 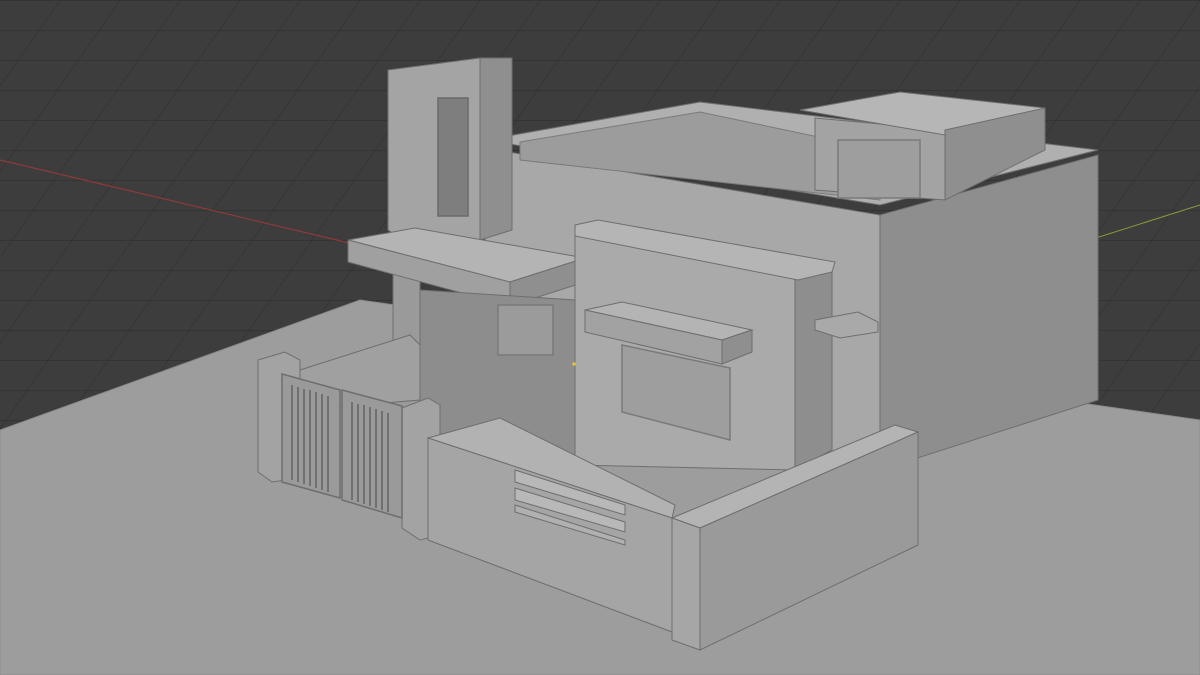 I want to click on front-block-side, so click(x=813, y=367).